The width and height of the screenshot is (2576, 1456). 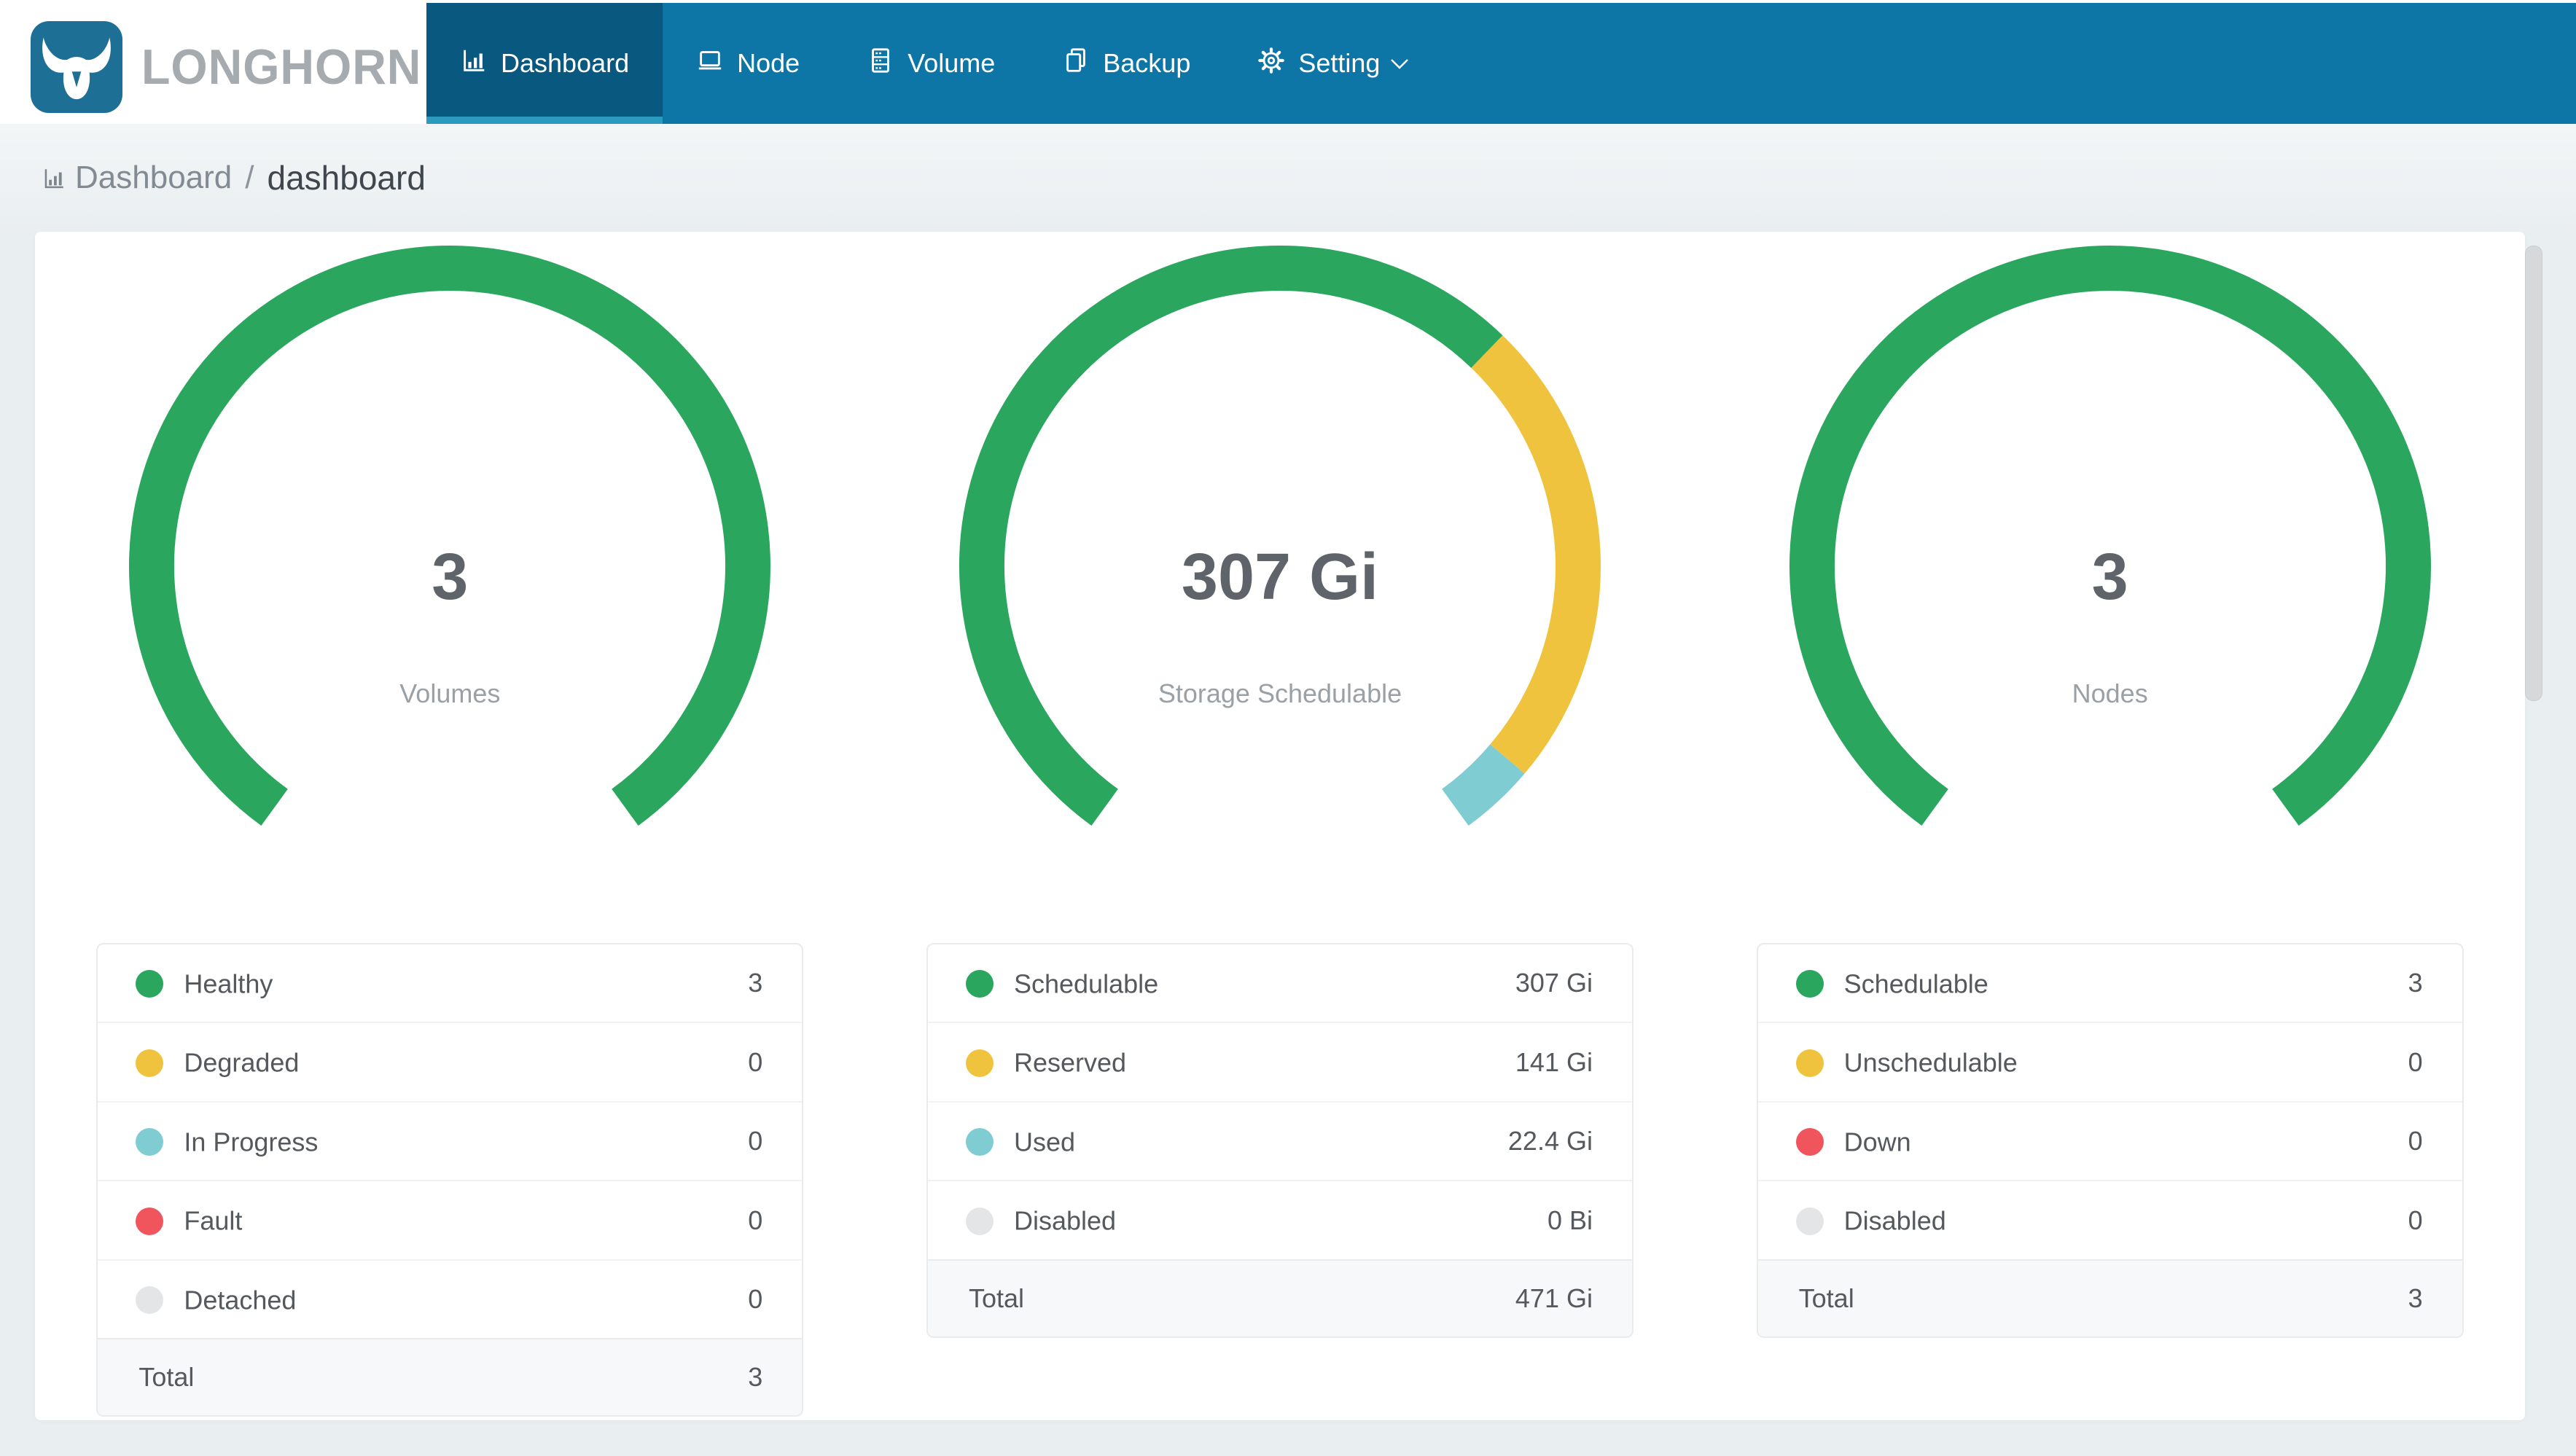 What do you see at coordinates (1877, 1142) in the screenshot?
I see `legend-label: Down` at bounding box center [1877, 1142].